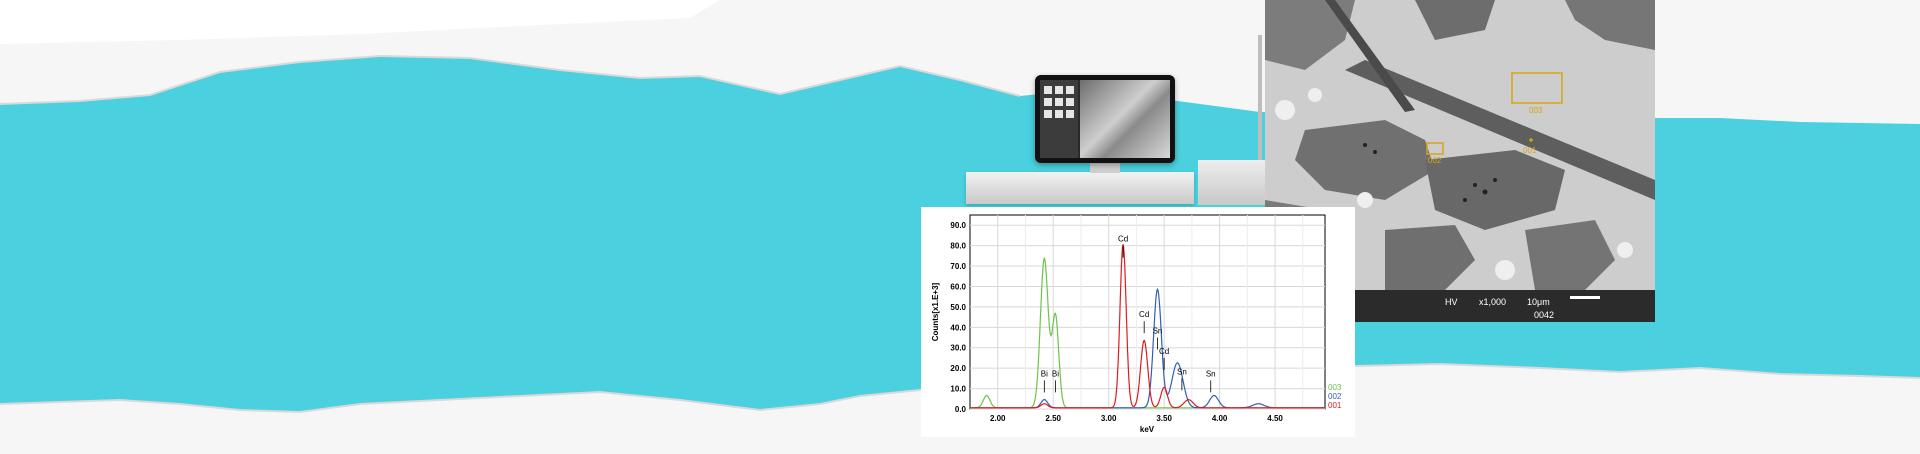 Image resolution: width=1920 pixels, height=454 pixels. Describe the element at coordinates (998, 418) in the screenshot. I see `x-tick-label: 2.00` at that location.